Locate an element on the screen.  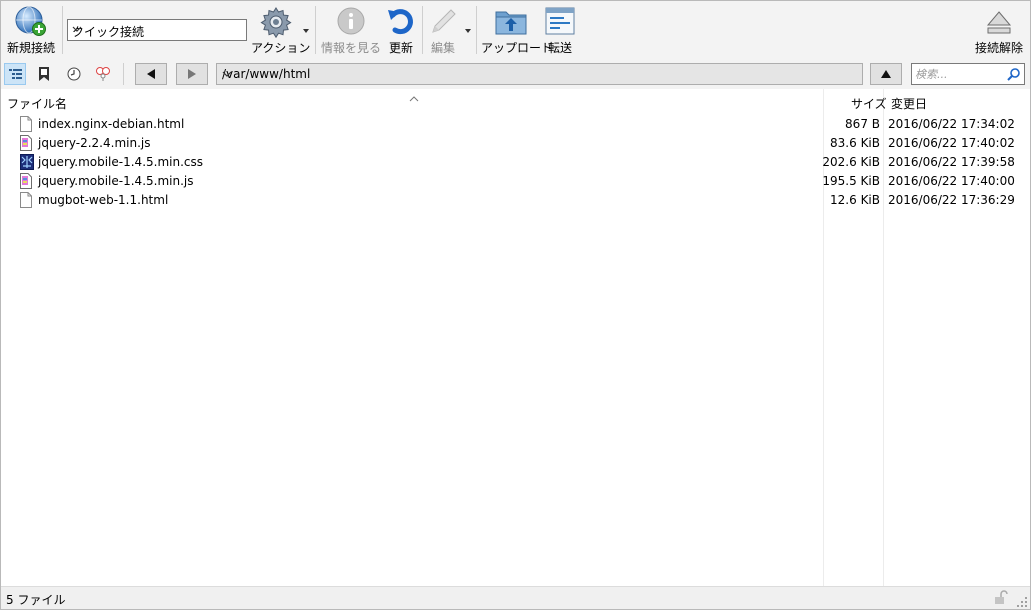
edit-dropdown-caret-icon is located at coordinates (468, 31).